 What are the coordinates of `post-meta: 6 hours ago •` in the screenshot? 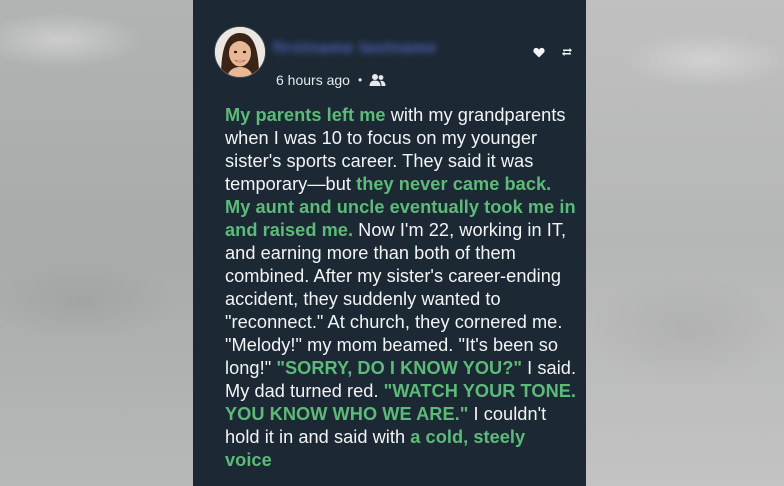 It's located at (331, 80).